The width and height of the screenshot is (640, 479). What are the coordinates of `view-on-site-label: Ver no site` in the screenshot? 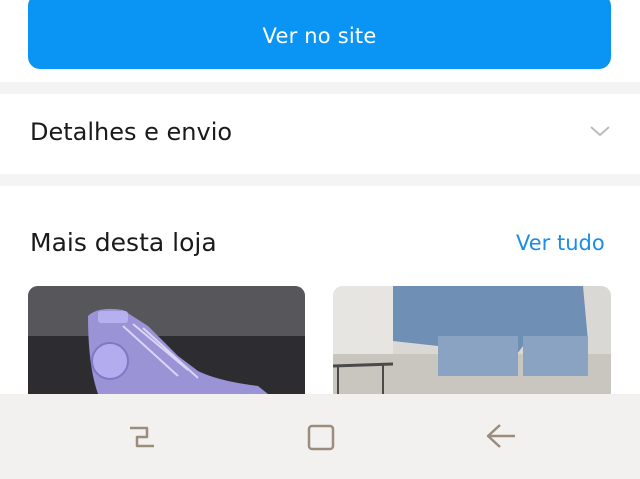 It's located at (319, 35).